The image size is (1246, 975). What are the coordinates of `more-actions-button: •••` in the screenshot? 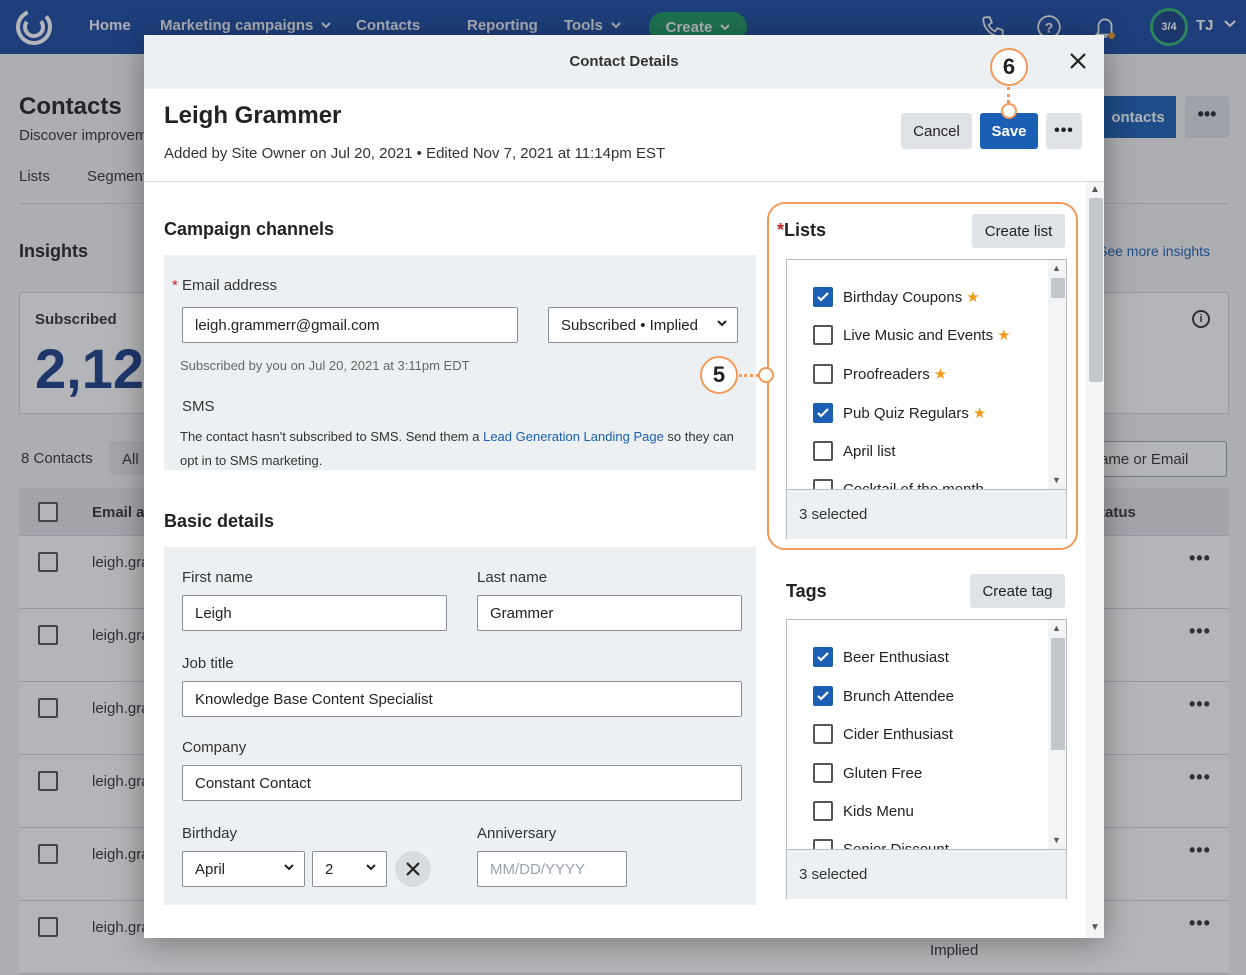 It's located at (1064, 131).